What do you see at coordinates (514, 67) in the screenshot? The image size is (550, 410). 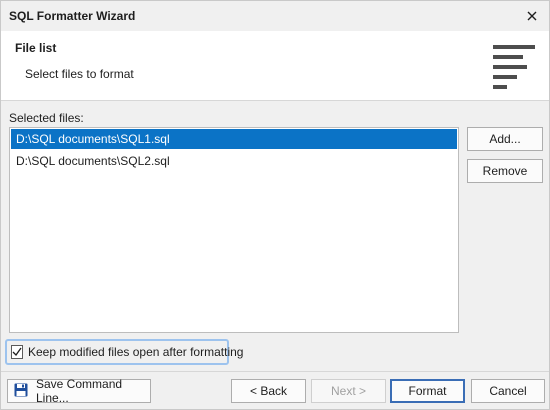 I see `format-lines-icon` at bounding box center [514, 67].